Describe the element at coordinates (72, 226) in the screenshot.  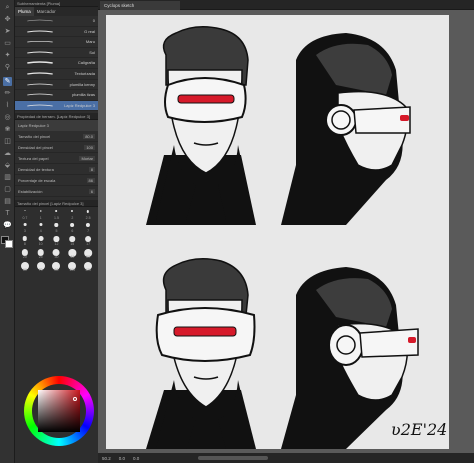
I see `brush-size-option: 6` at that location.